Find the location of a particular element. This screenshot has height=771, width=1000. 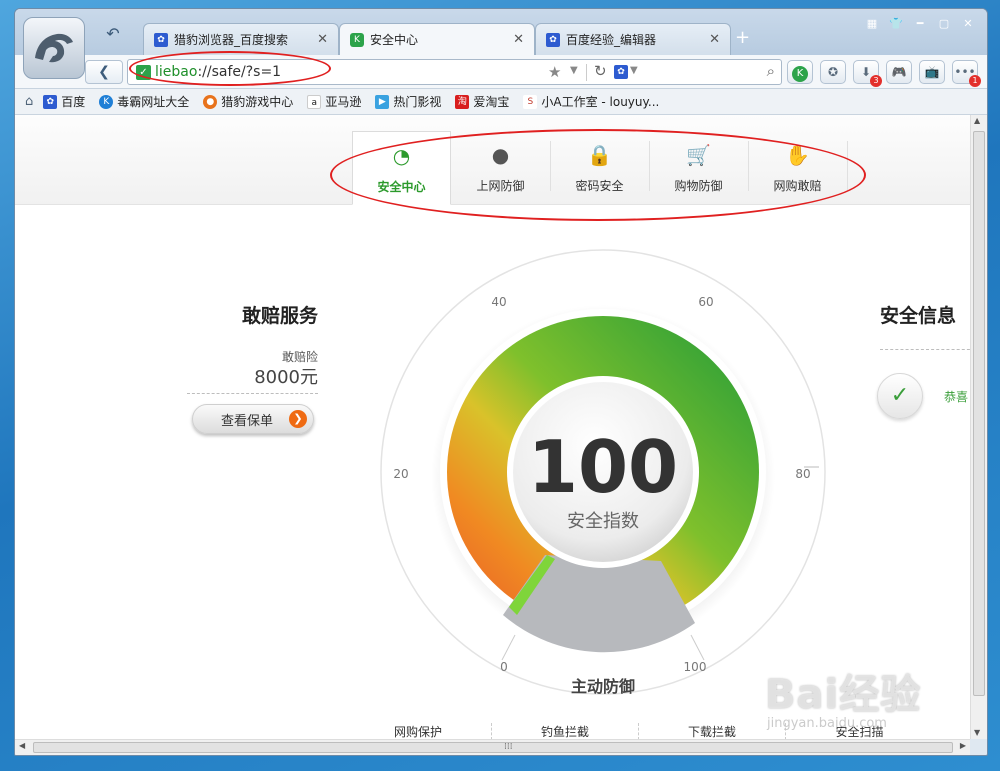

tick-label: 100 is located at coordinates (695, 667).